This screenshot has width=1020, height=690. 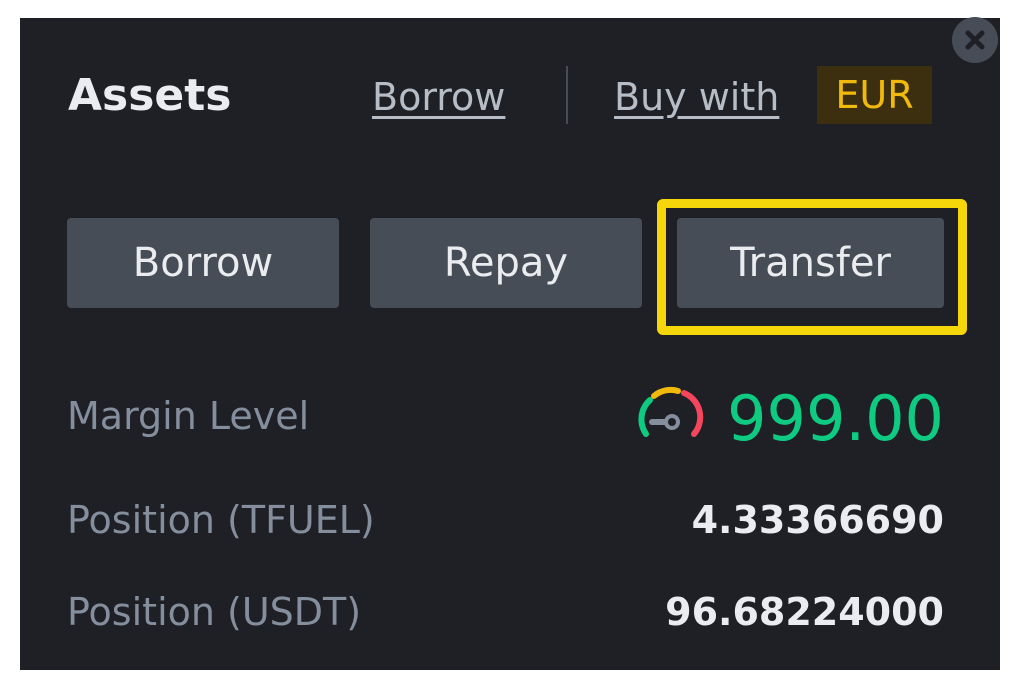 I want to click on position-tfuel-label: Position (TFUEL), so click(x=221, y=520).